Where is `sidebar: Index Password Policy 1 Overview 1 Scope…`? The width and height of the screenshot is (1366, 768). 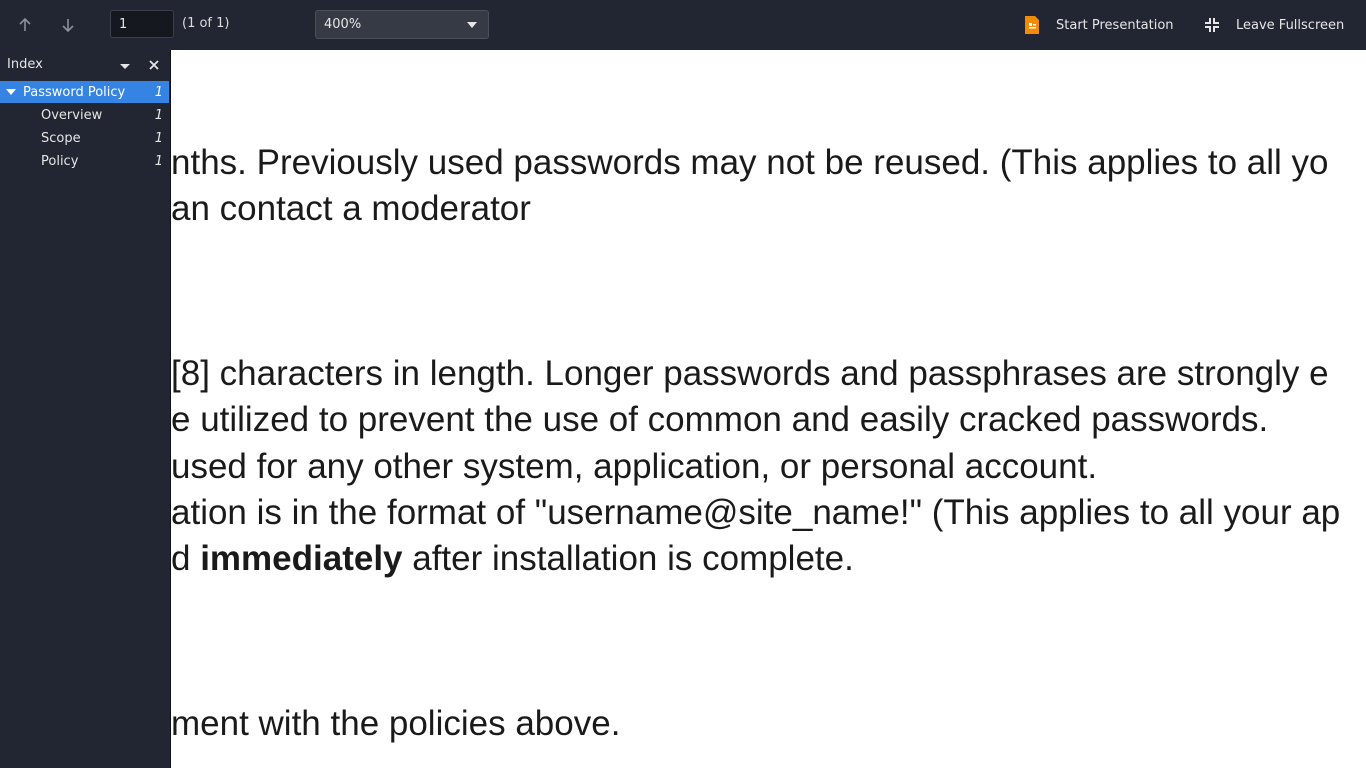
sidebar: Index Password Policy 1 Overview 1 Scope… is located at coordinates (85, 409).